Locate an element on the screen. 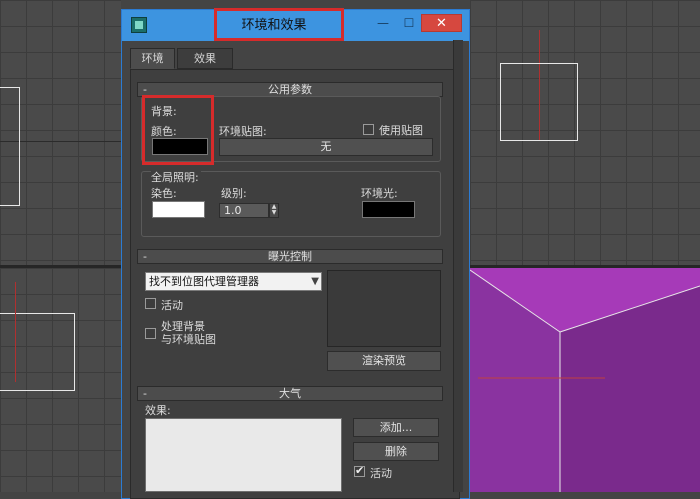  purple-box-object is located at coordinates (585, 380).